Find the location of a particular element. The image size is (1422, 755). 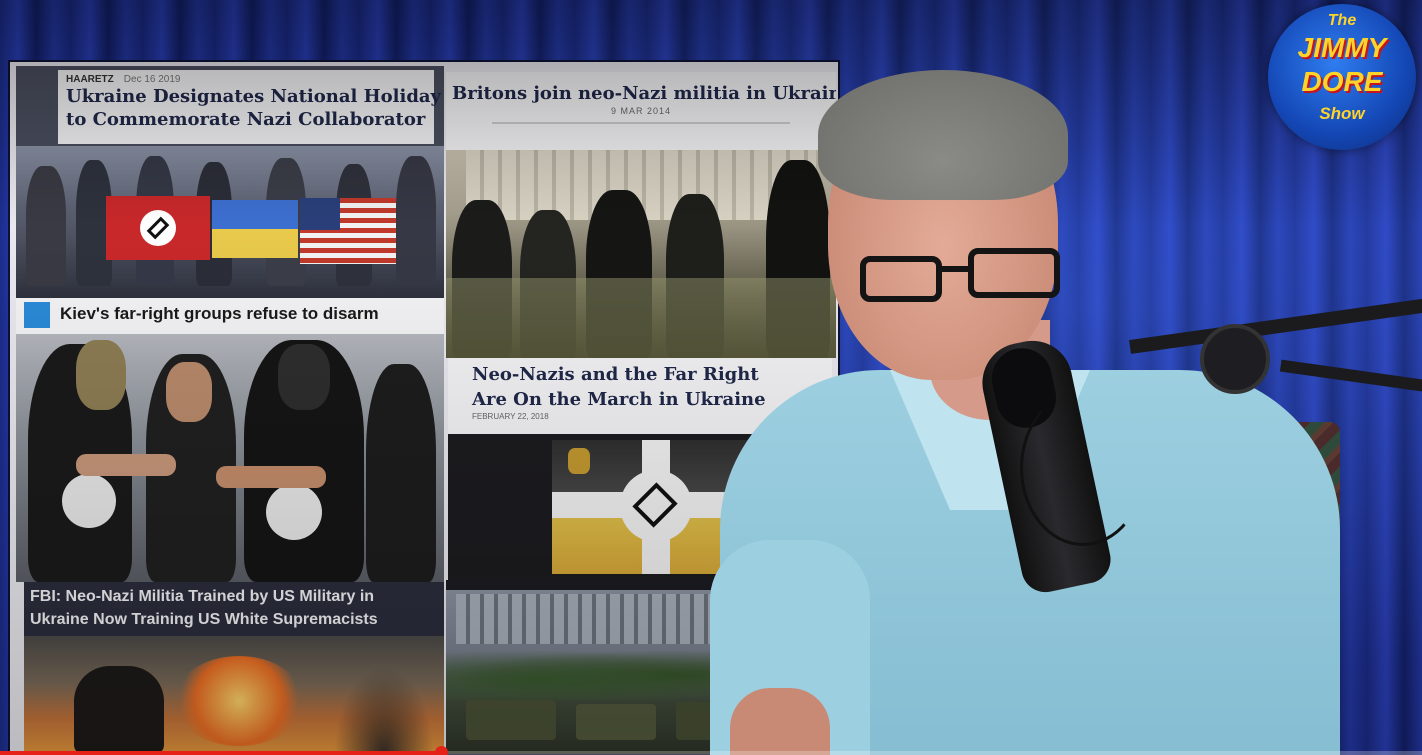

panel-kiev-far-right: Kiev's far-right groups refuse to disarm is located at coordinates (230, 440).